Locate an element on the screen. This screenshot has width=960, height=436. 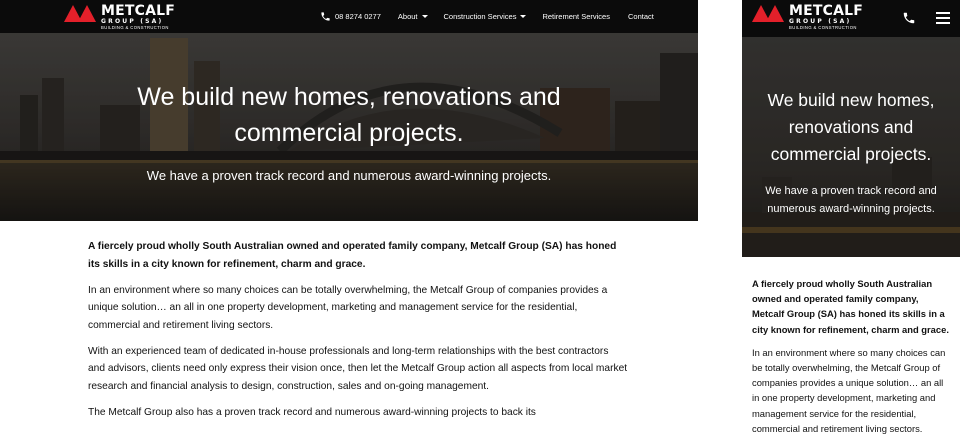
phone-link: 08 8274 0277 is located at coordinates (350, 16).